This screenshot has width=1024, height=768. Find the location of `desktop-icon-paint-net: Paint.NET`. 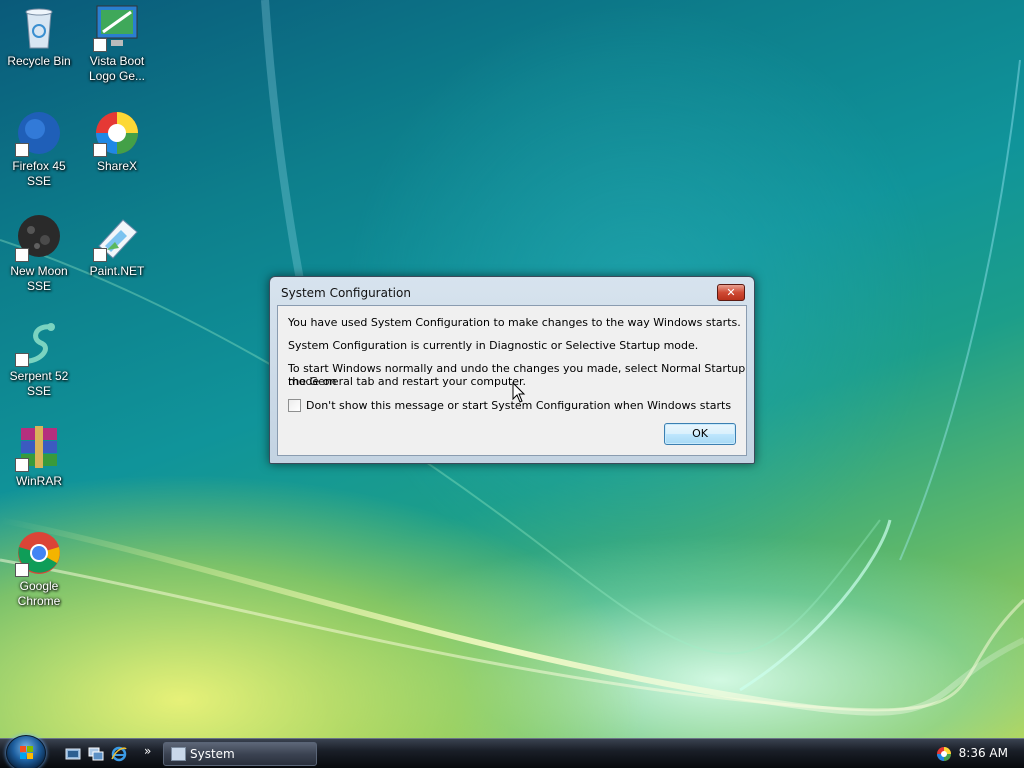

desktop-icon-paint-net: Paint.NET is located at coordinates (117, 246).